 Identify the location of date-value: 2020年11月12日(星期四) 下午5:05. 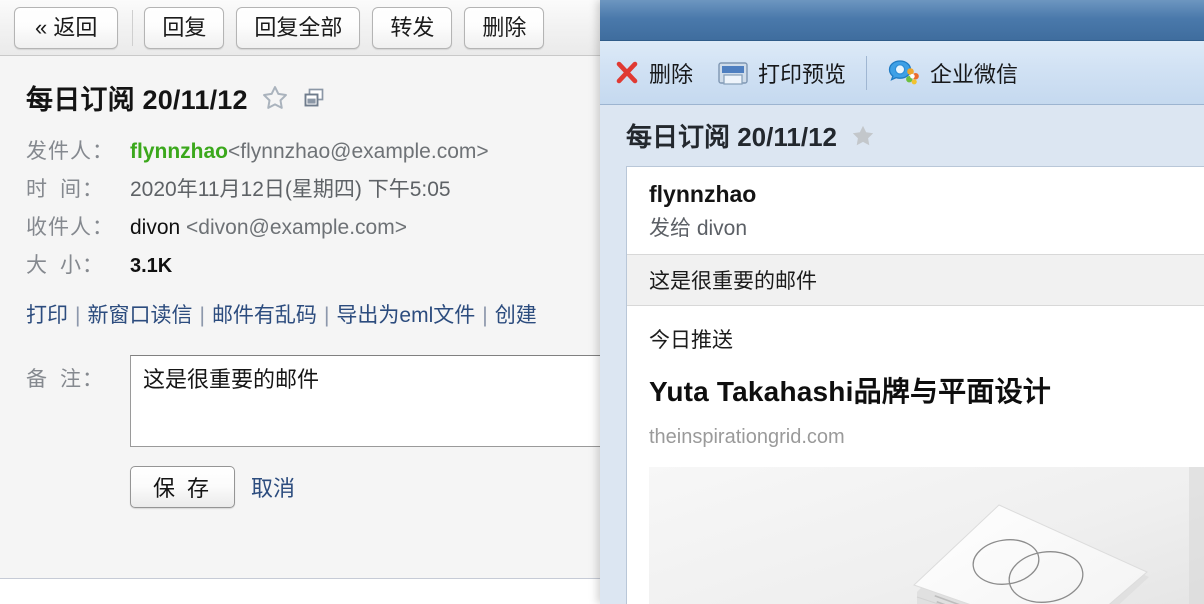
(290, 189).